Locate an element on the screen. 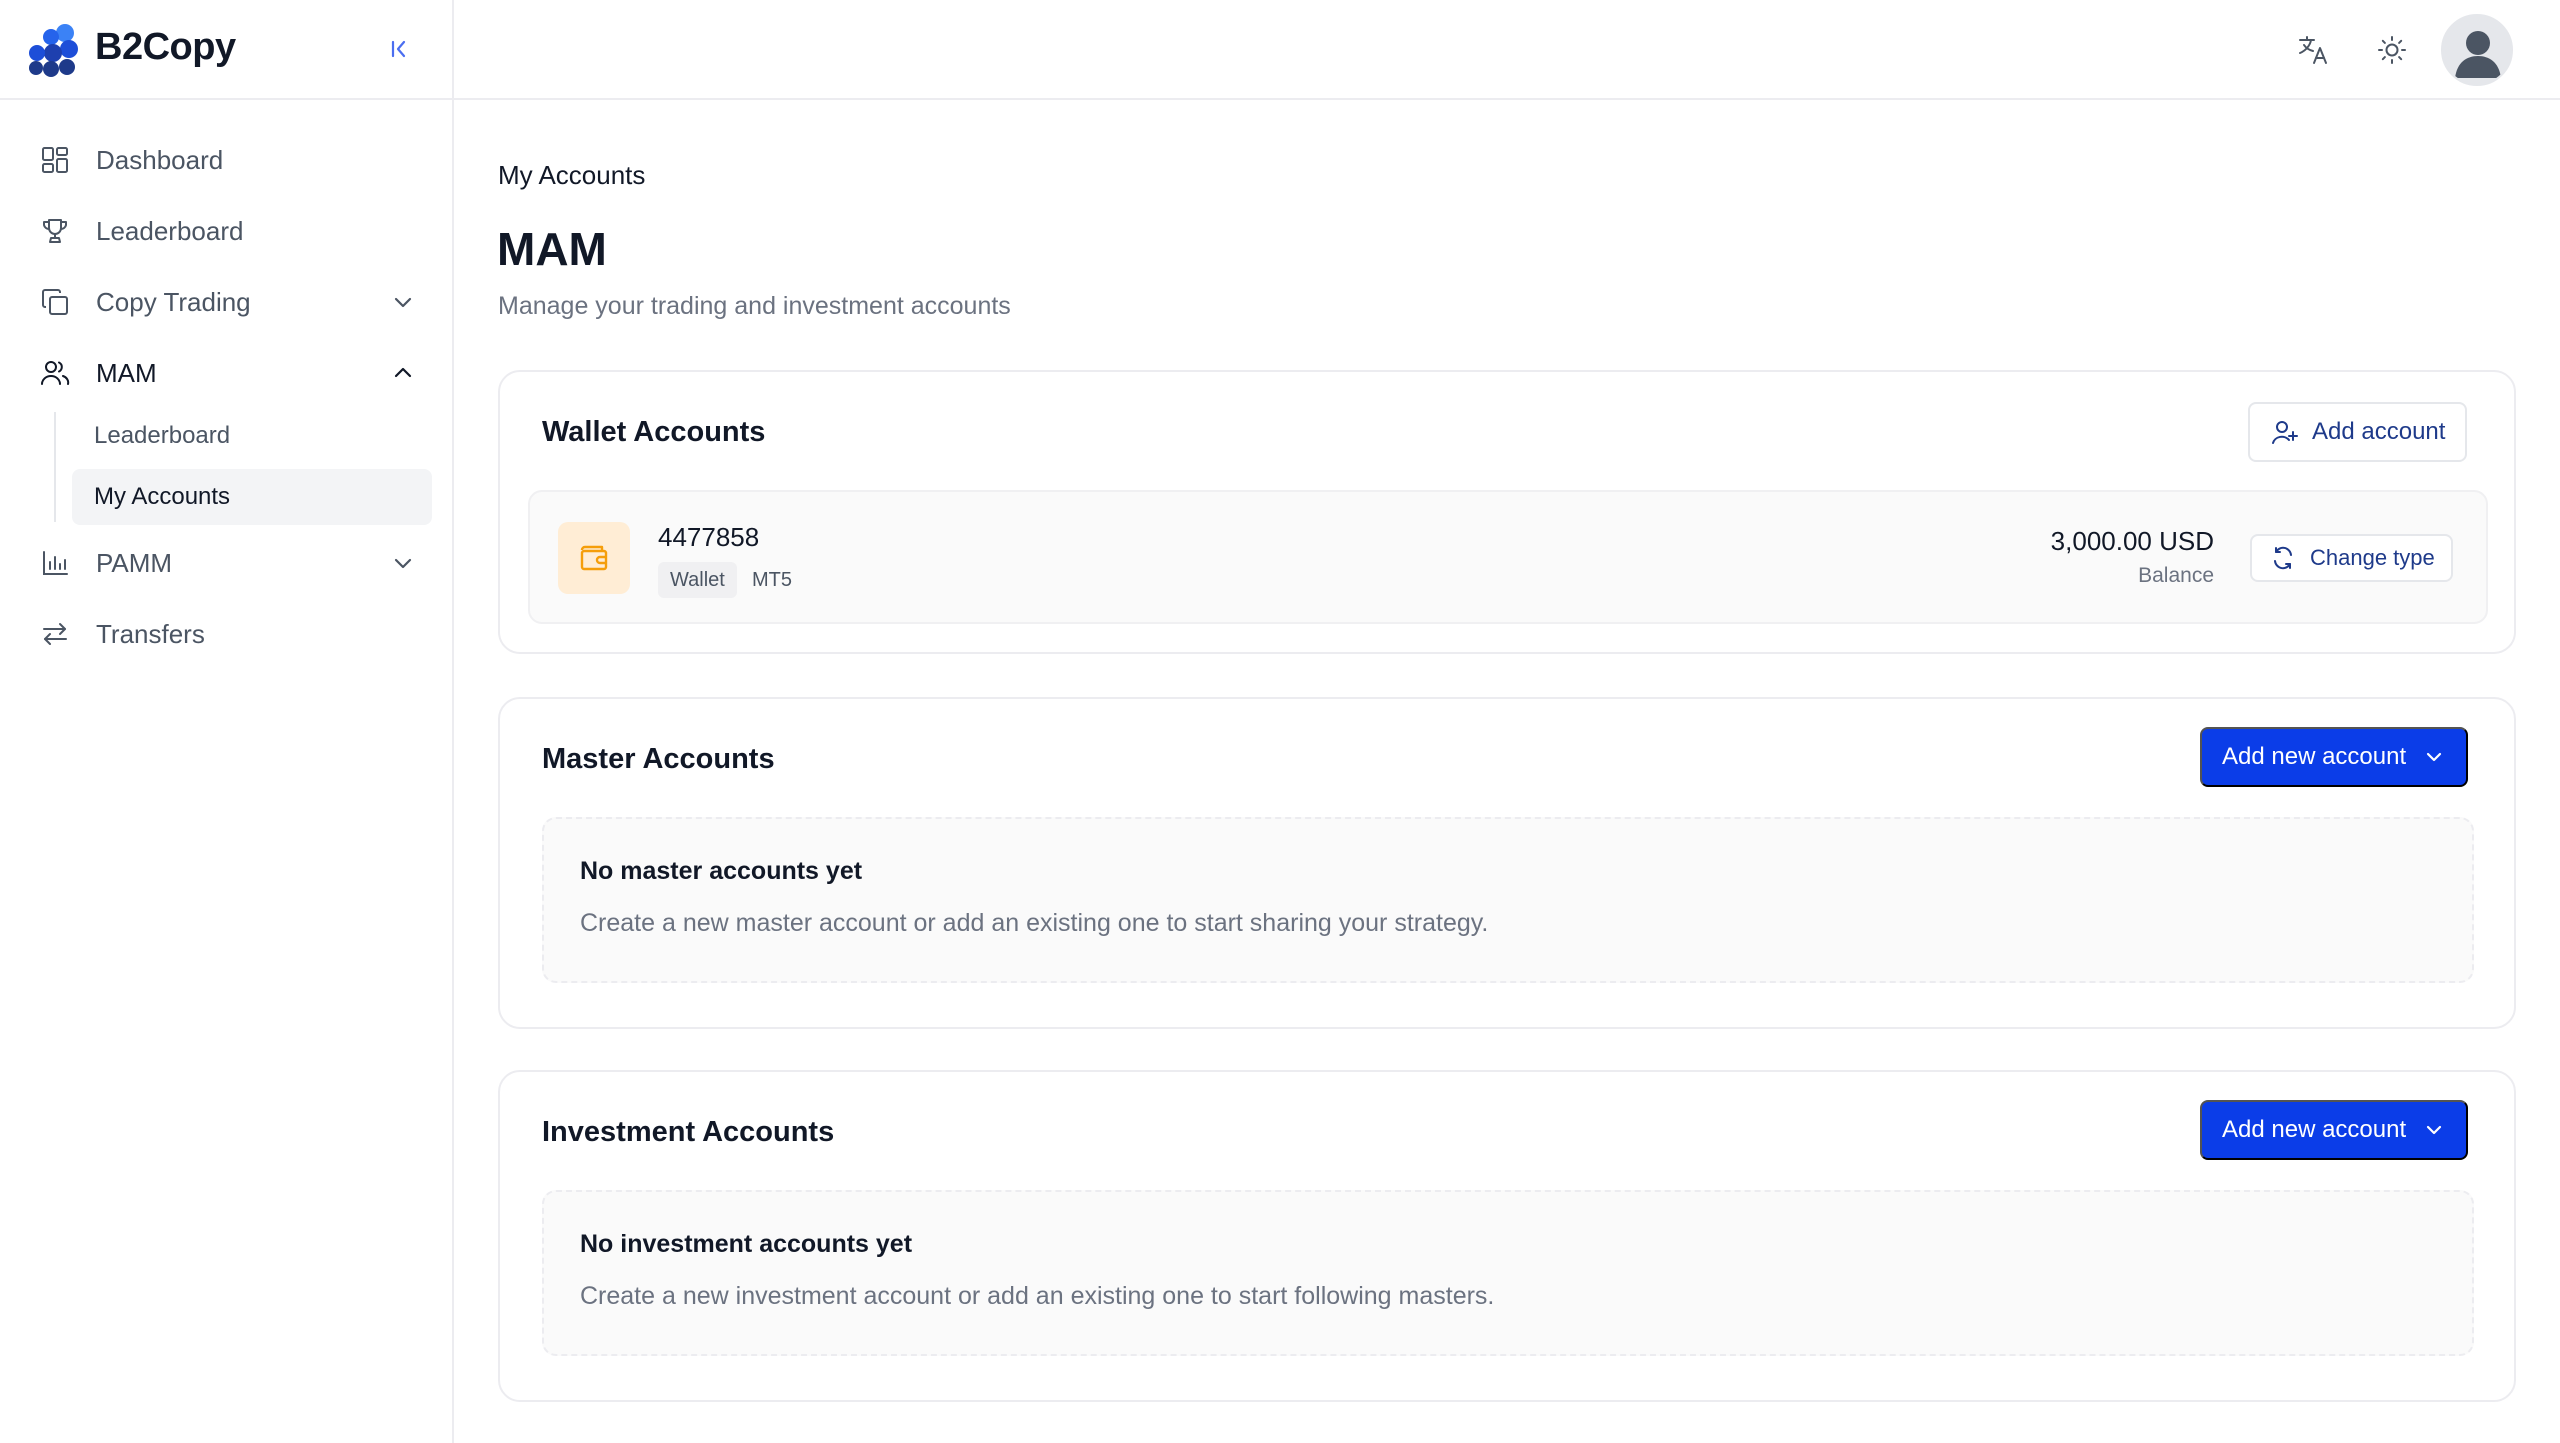 The height and width of the screenshot is (1443, 2560). card-title: Investment Accounts is located at coordinates (688, 1132).